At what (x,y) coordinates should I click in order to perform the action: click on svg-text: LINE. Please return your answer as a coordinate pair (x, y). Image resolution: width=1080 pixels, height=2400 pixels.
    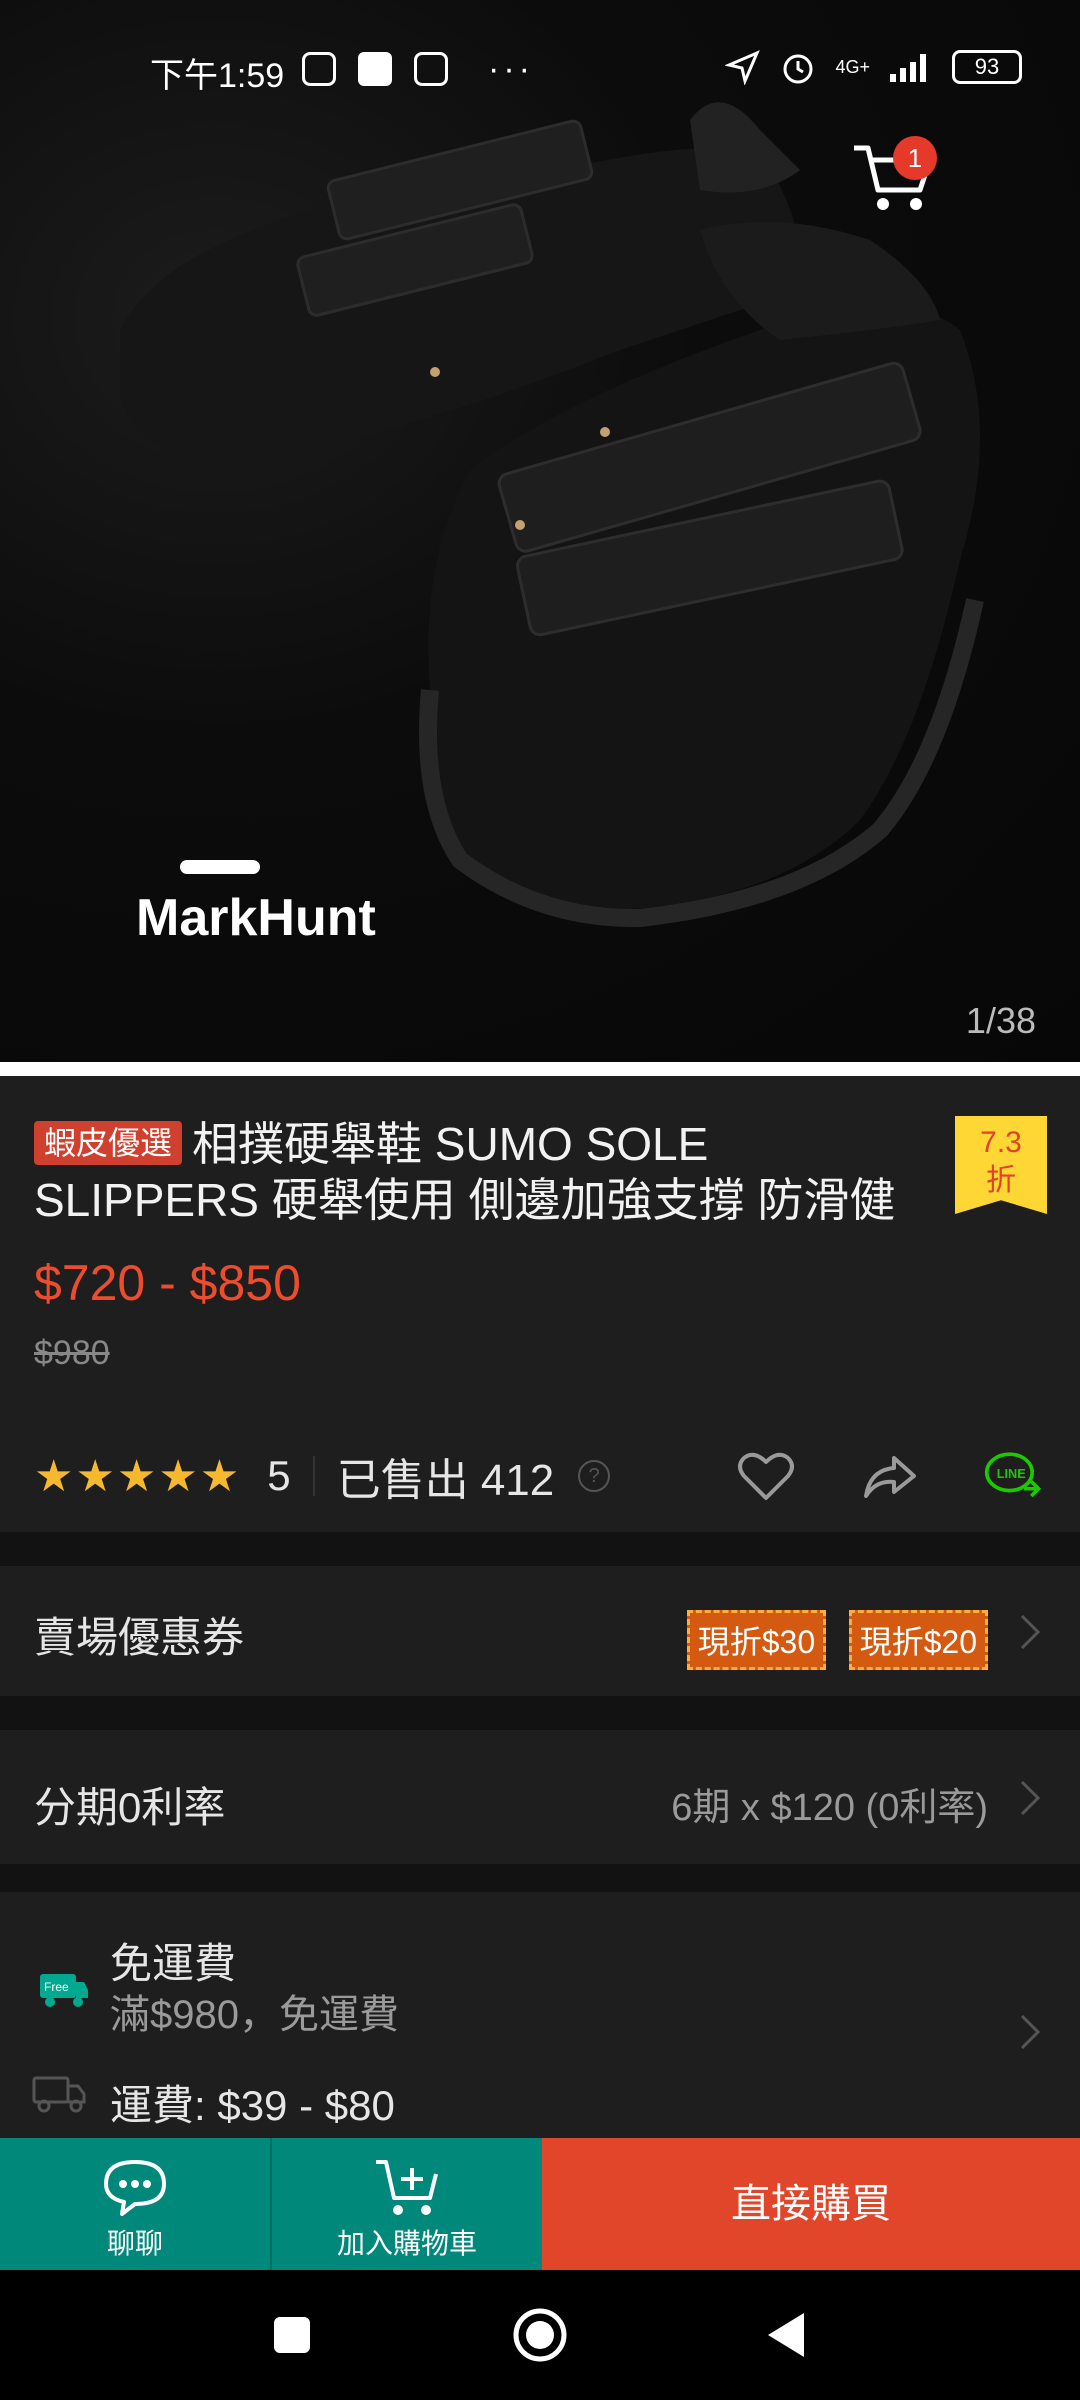
    Looking at the image, I should click on (1011, 1473).